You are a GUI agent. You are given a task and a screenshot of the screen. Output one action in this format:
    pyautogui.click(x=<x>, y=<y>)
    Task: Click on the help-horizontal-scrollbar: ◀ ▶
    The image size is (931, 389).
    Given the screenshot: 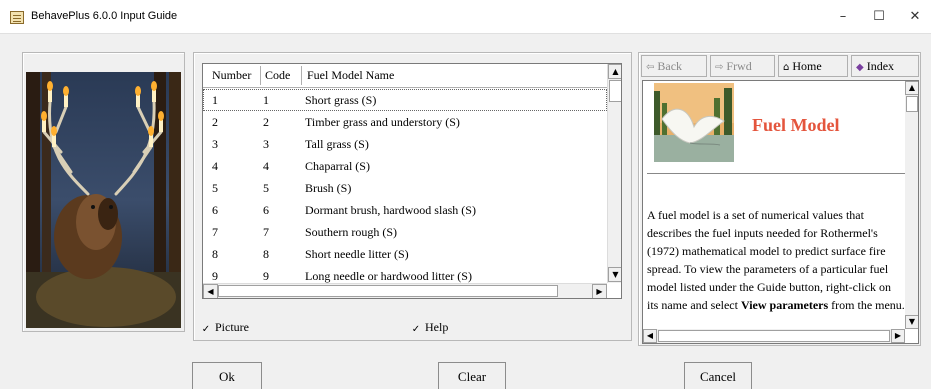 What is the action you would take?
    pyautogui.click(x=774, y=336)
    